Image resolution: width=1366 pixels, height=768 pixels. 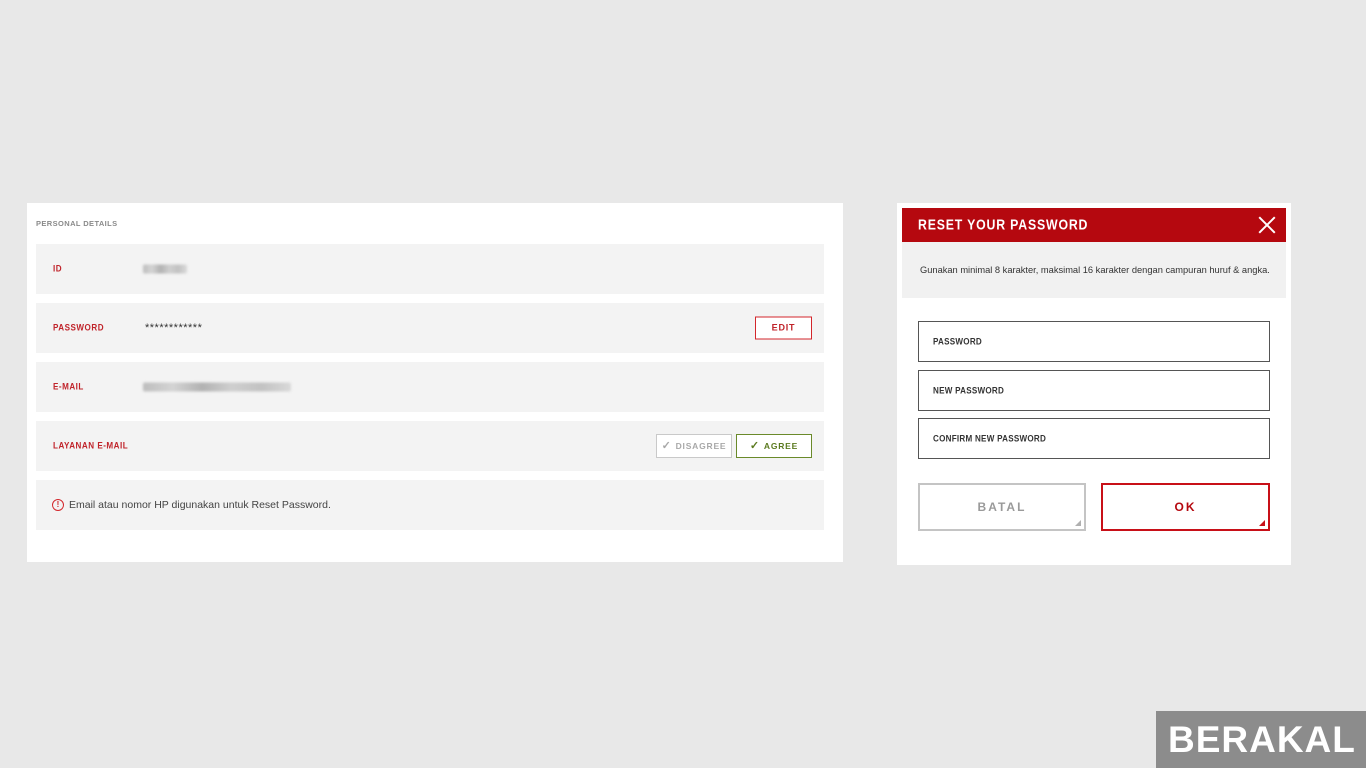 What do you see at coordinates (1094, 390) in the screenshot?
I see `new-password-field: NEW PASSWORD` at bounding box center [1094, 390].